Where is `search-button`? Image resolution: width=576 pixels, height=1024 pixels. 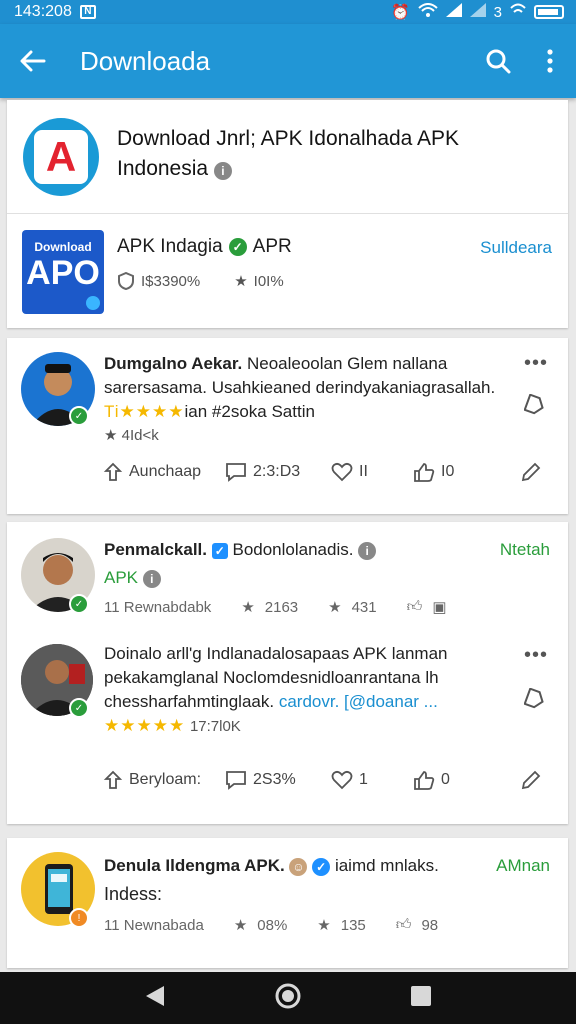
search-button is located at coordinates (498, 61).